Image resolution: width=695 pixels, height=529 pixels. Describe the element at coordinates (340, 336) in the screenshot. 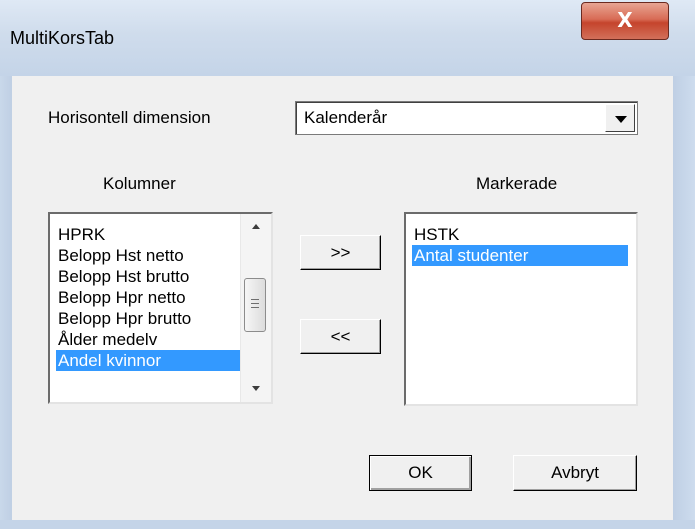

I see `remove-button: <<` at that location.